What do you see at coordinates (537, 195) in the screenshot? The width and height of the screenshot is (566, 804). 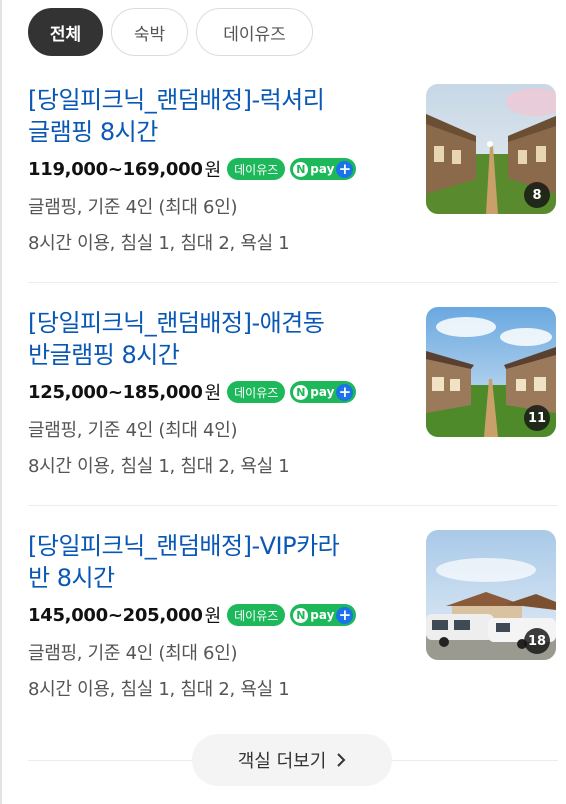 I see `photo-count-badge: 8` at bounding box center [537, 195].